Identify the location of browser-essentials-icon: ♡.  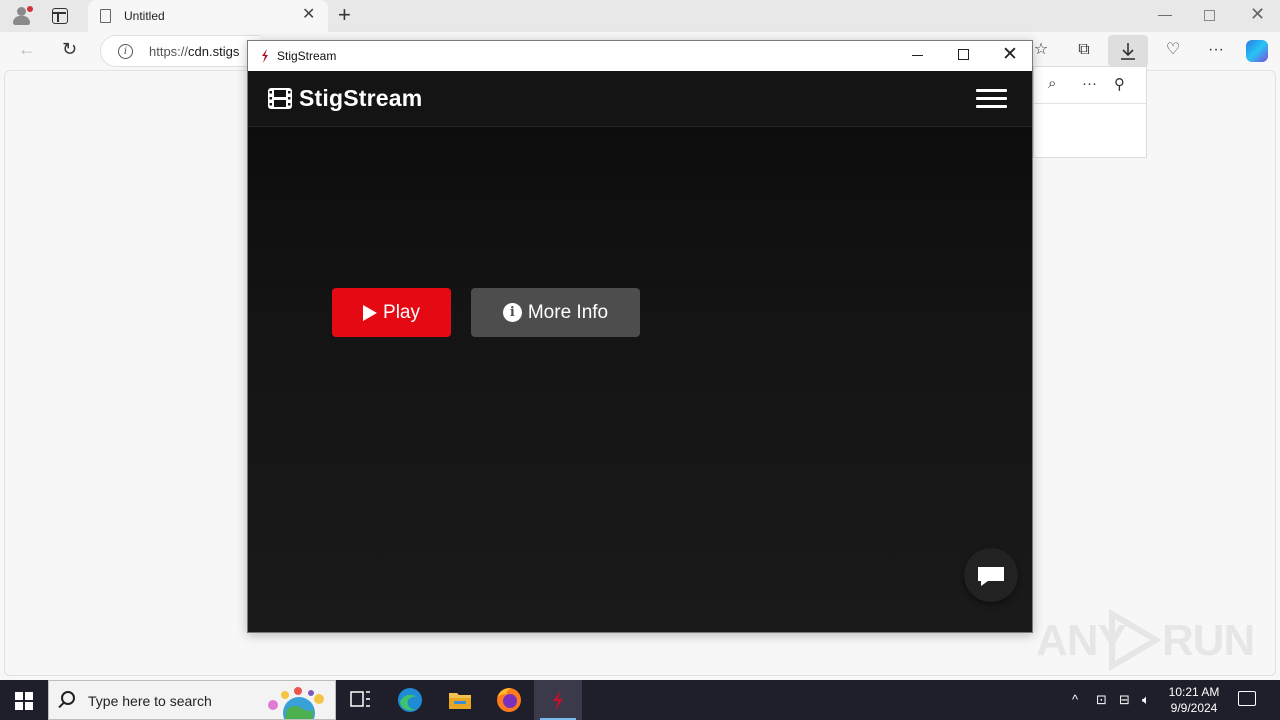
(1173, 50).